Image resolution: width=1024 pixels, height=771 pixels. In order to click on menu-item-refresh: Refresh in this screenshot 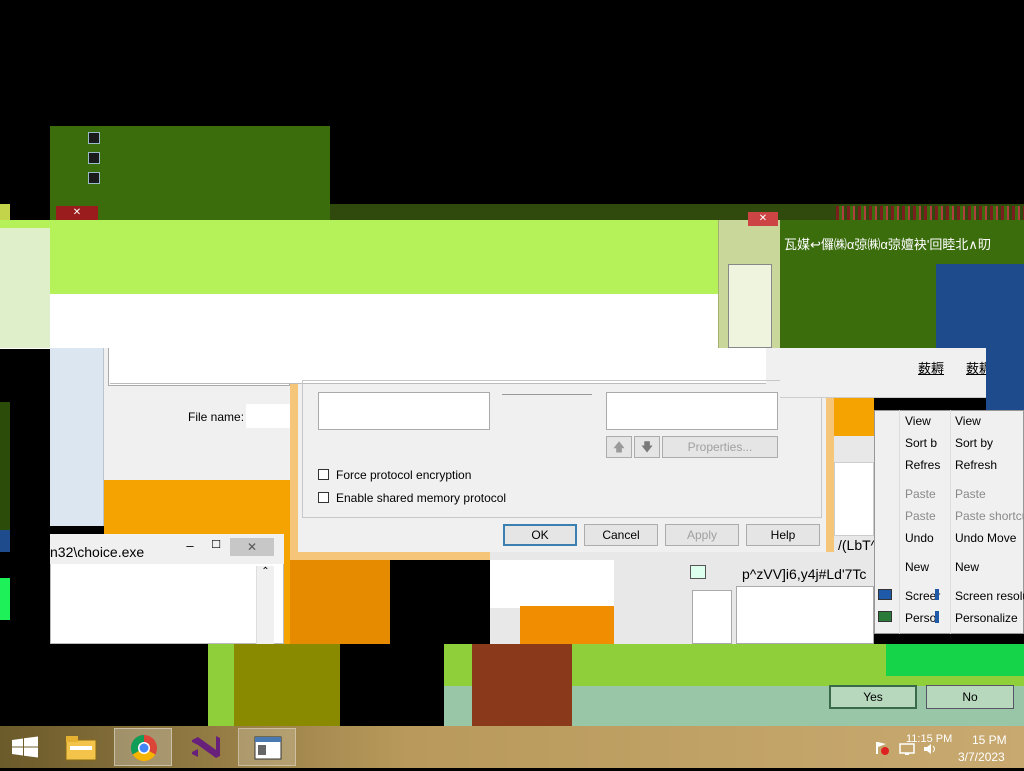, I will do `click(976, 465)`.